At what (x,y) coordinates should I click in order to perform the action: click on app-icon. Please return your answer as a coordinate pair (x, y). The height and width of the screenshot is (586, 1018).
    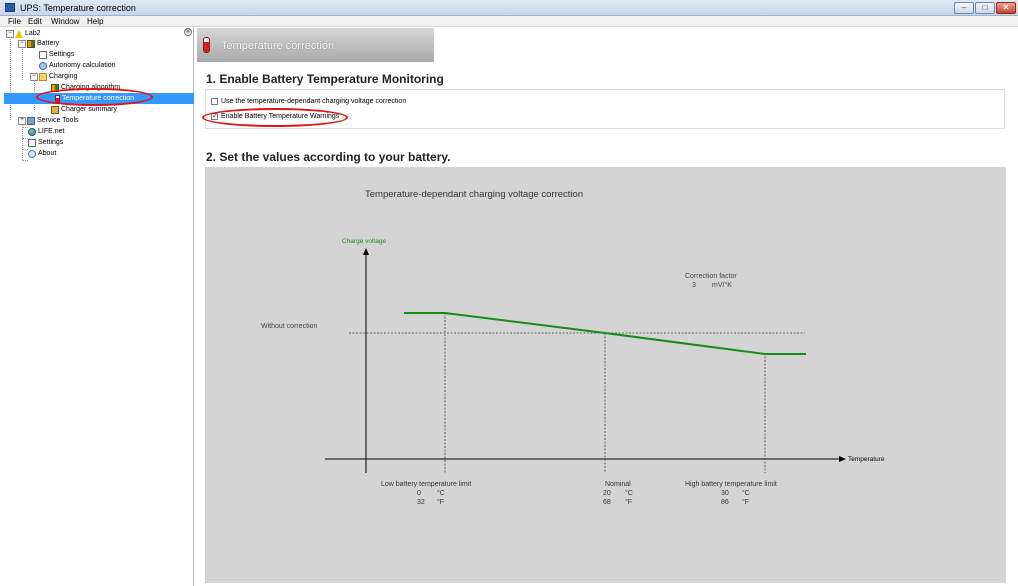
    Looking at the image, I should click on (10, 7).